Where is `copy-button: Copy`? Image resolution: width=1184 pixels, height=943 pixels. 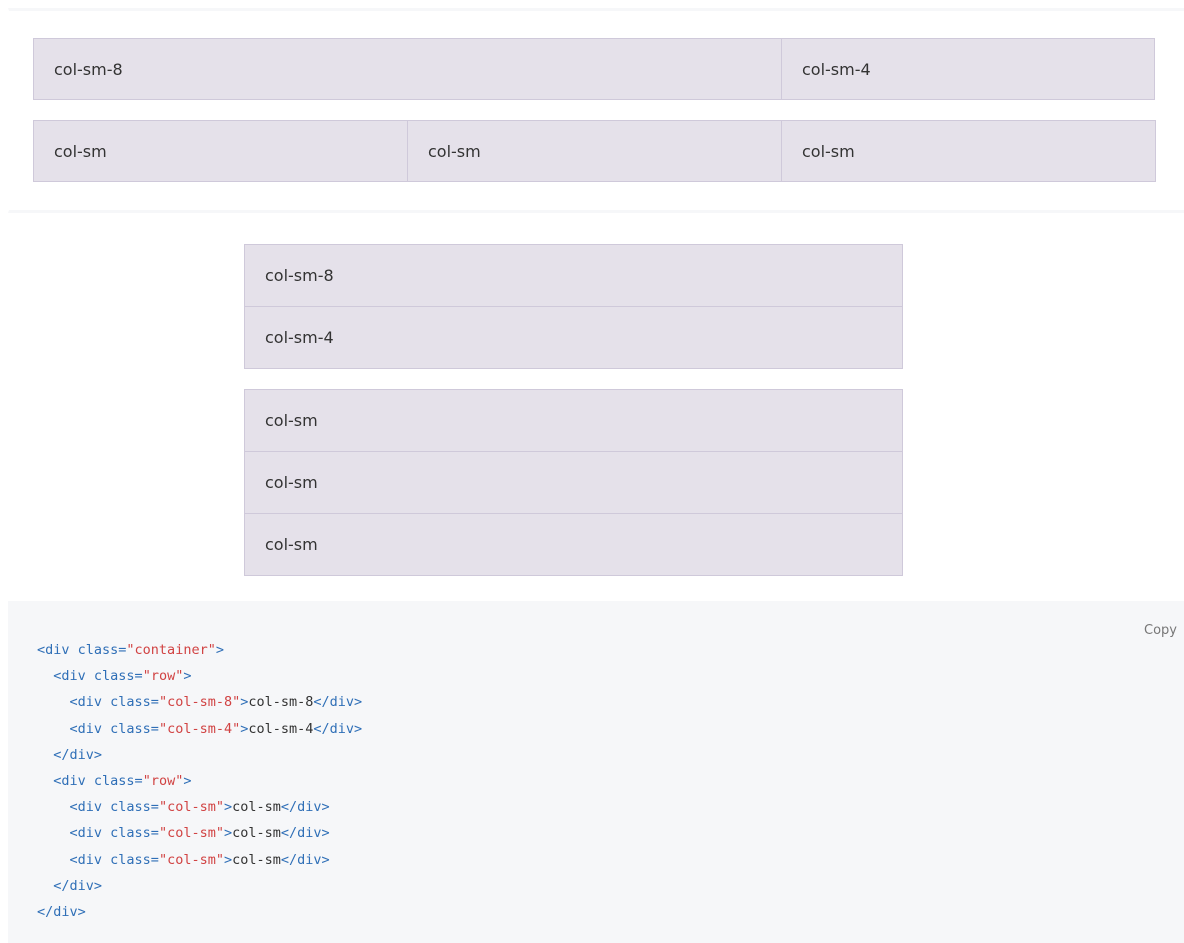 copy-button: Copy is located at coordinates (1160, 630).